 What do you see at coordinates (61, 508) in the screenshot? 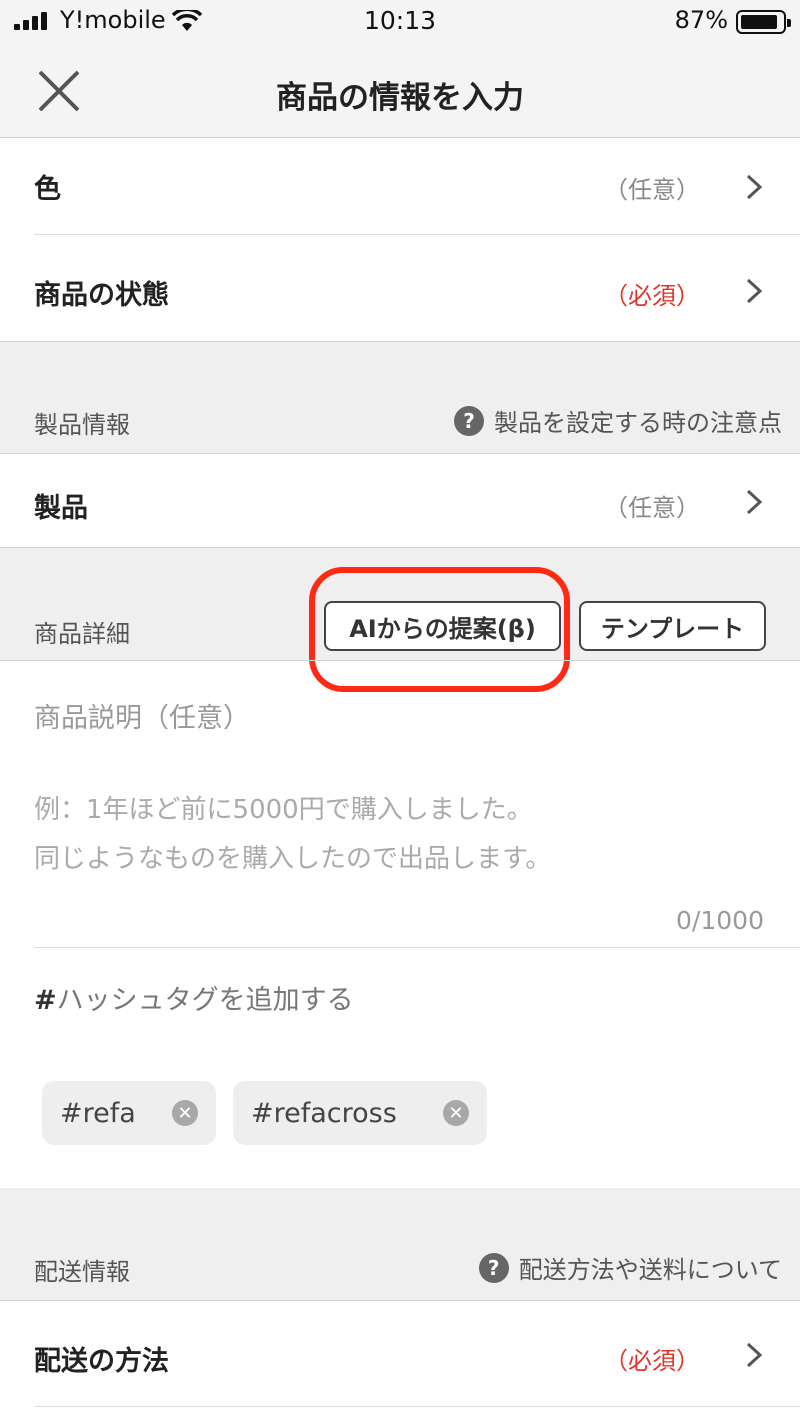
I see `product-label: 製品` at bounding box center [61, 508].